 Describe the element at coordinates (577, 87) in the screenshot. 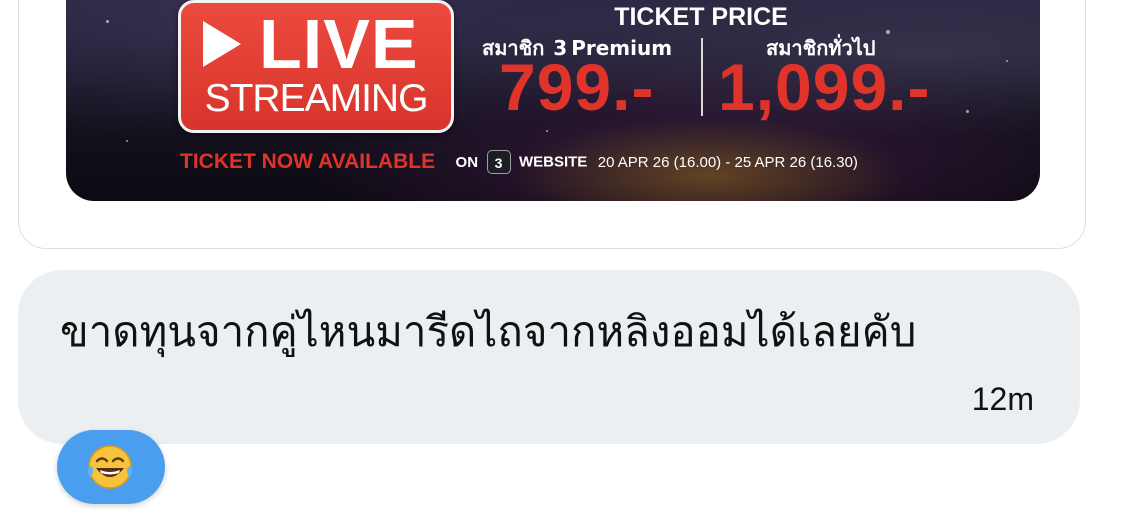

I see `member-price: 799.-` at that location.